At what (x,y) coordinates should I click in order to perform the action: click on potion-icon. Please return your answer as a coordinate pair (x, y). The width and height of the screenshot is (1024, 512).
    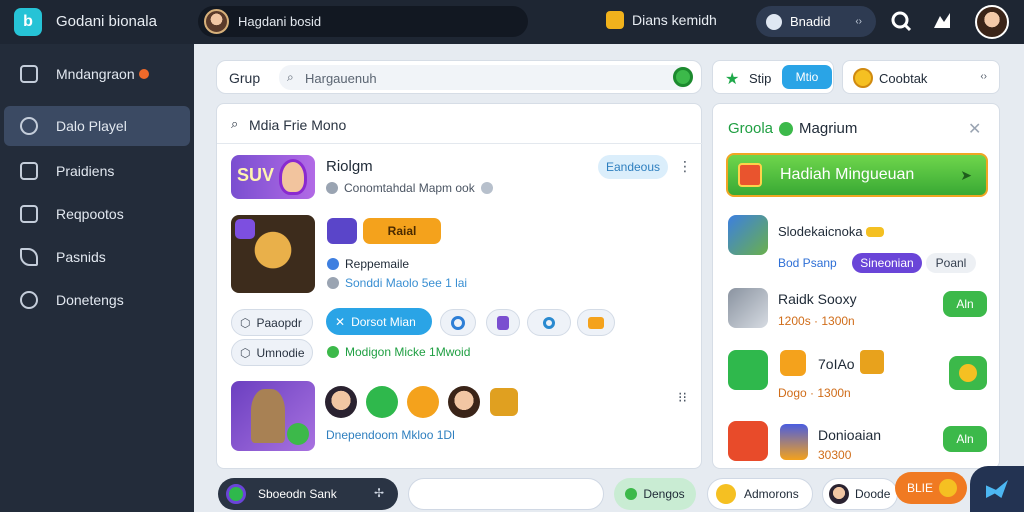
    Looking at the image, I should click on (503, 322).